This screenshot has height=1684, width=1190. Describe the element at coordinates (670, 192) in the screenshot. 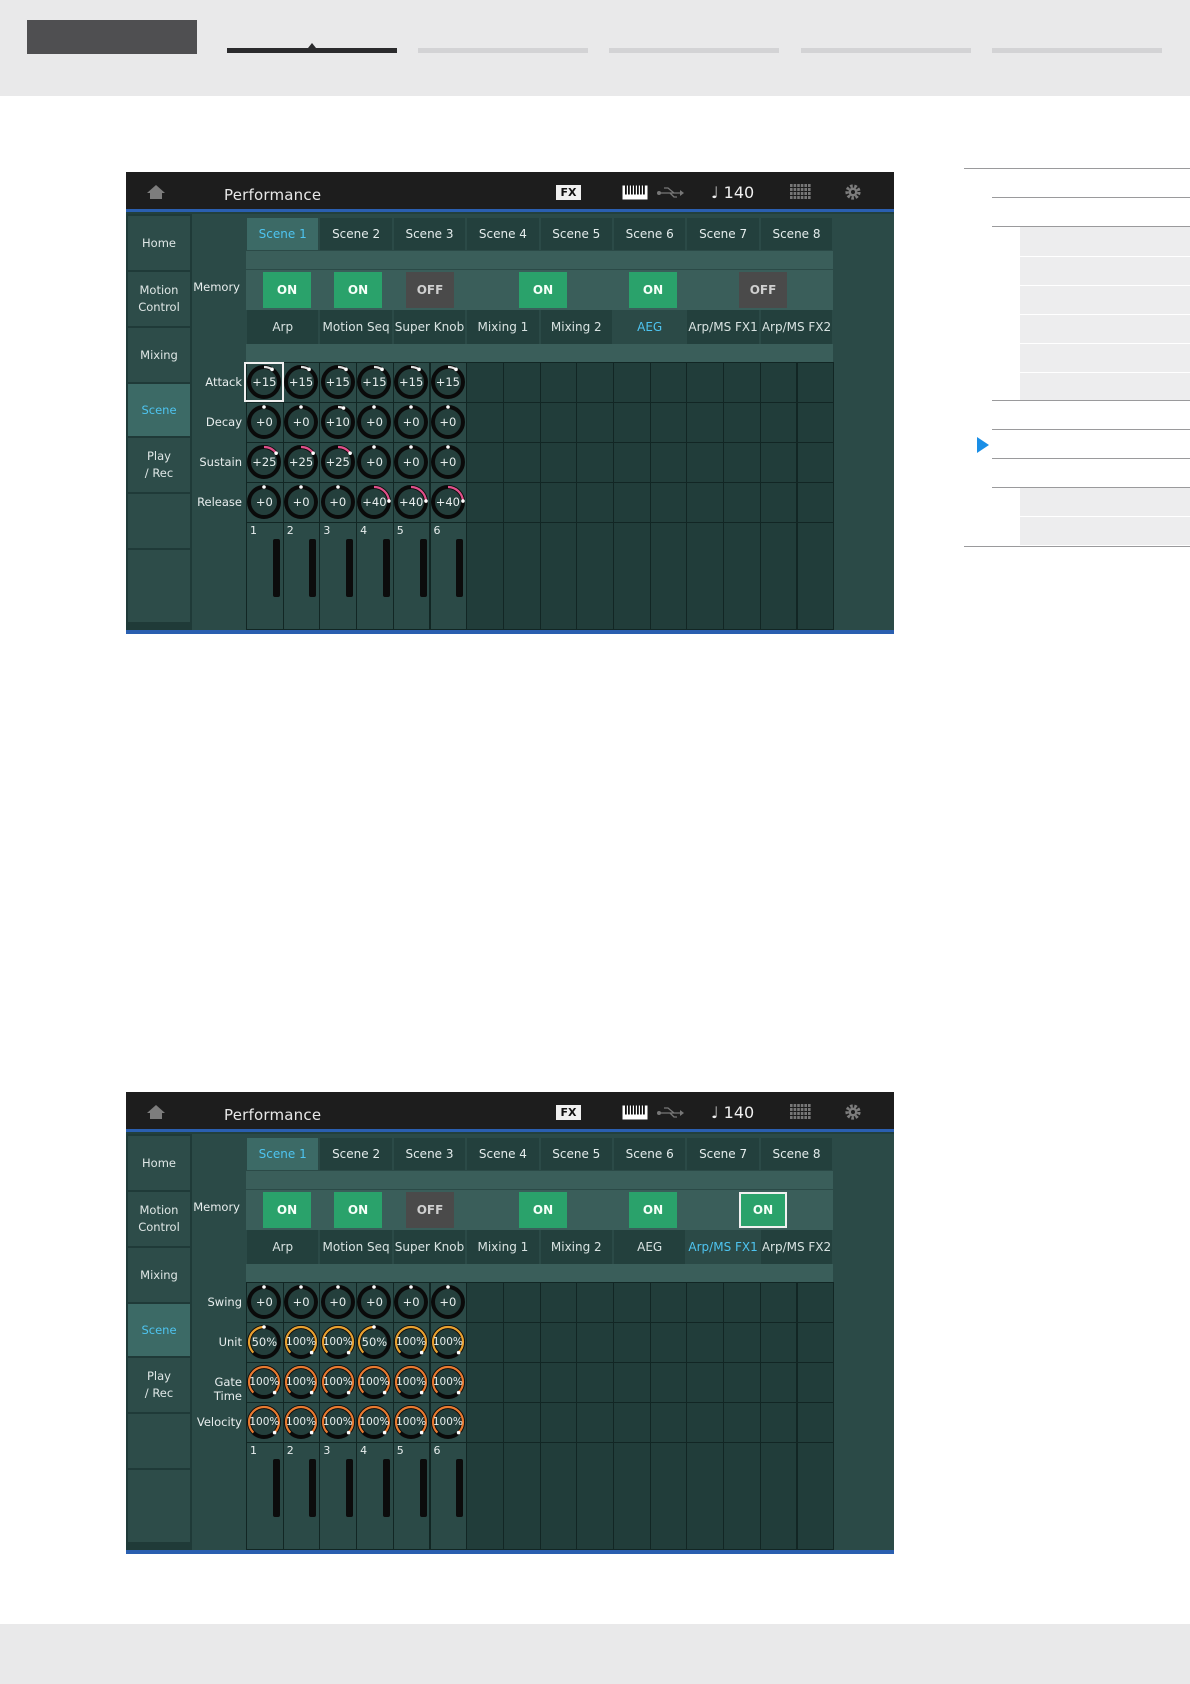

I see `usb-icon` at that location.